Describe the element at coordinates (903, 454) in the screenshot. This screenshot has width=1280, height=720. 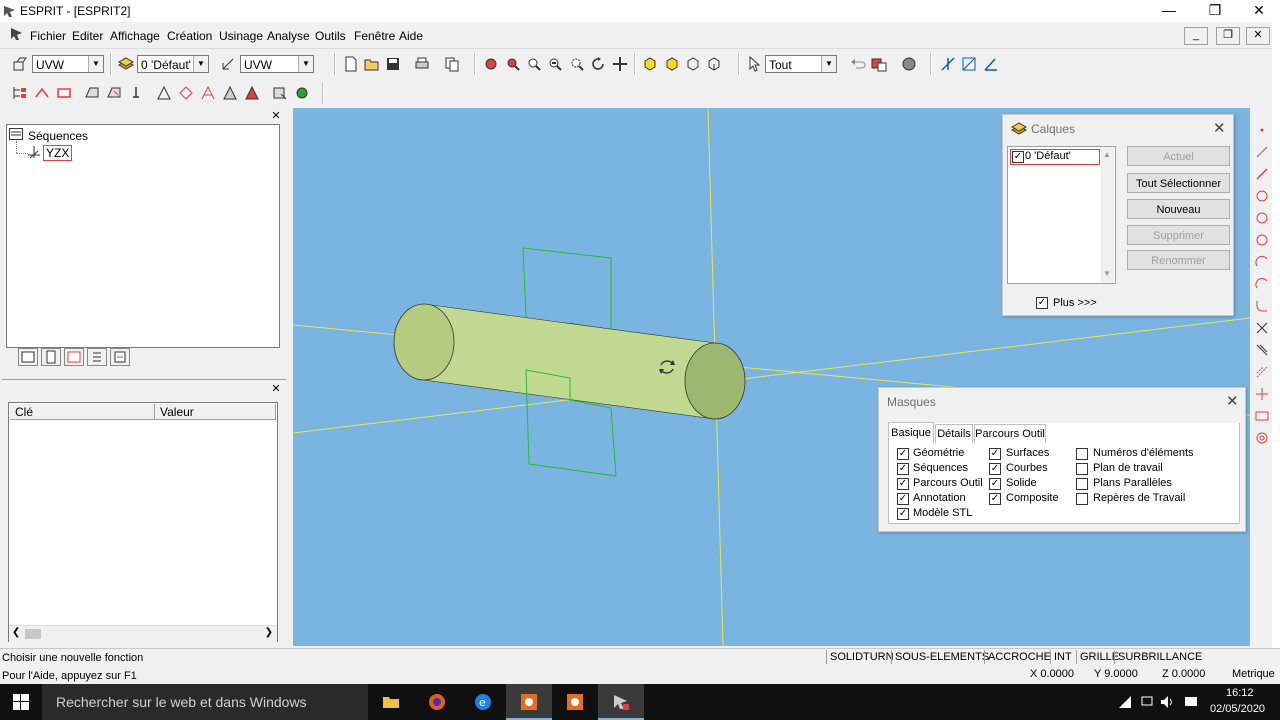
I see `geometrie-checkbox: ✓` at that location.